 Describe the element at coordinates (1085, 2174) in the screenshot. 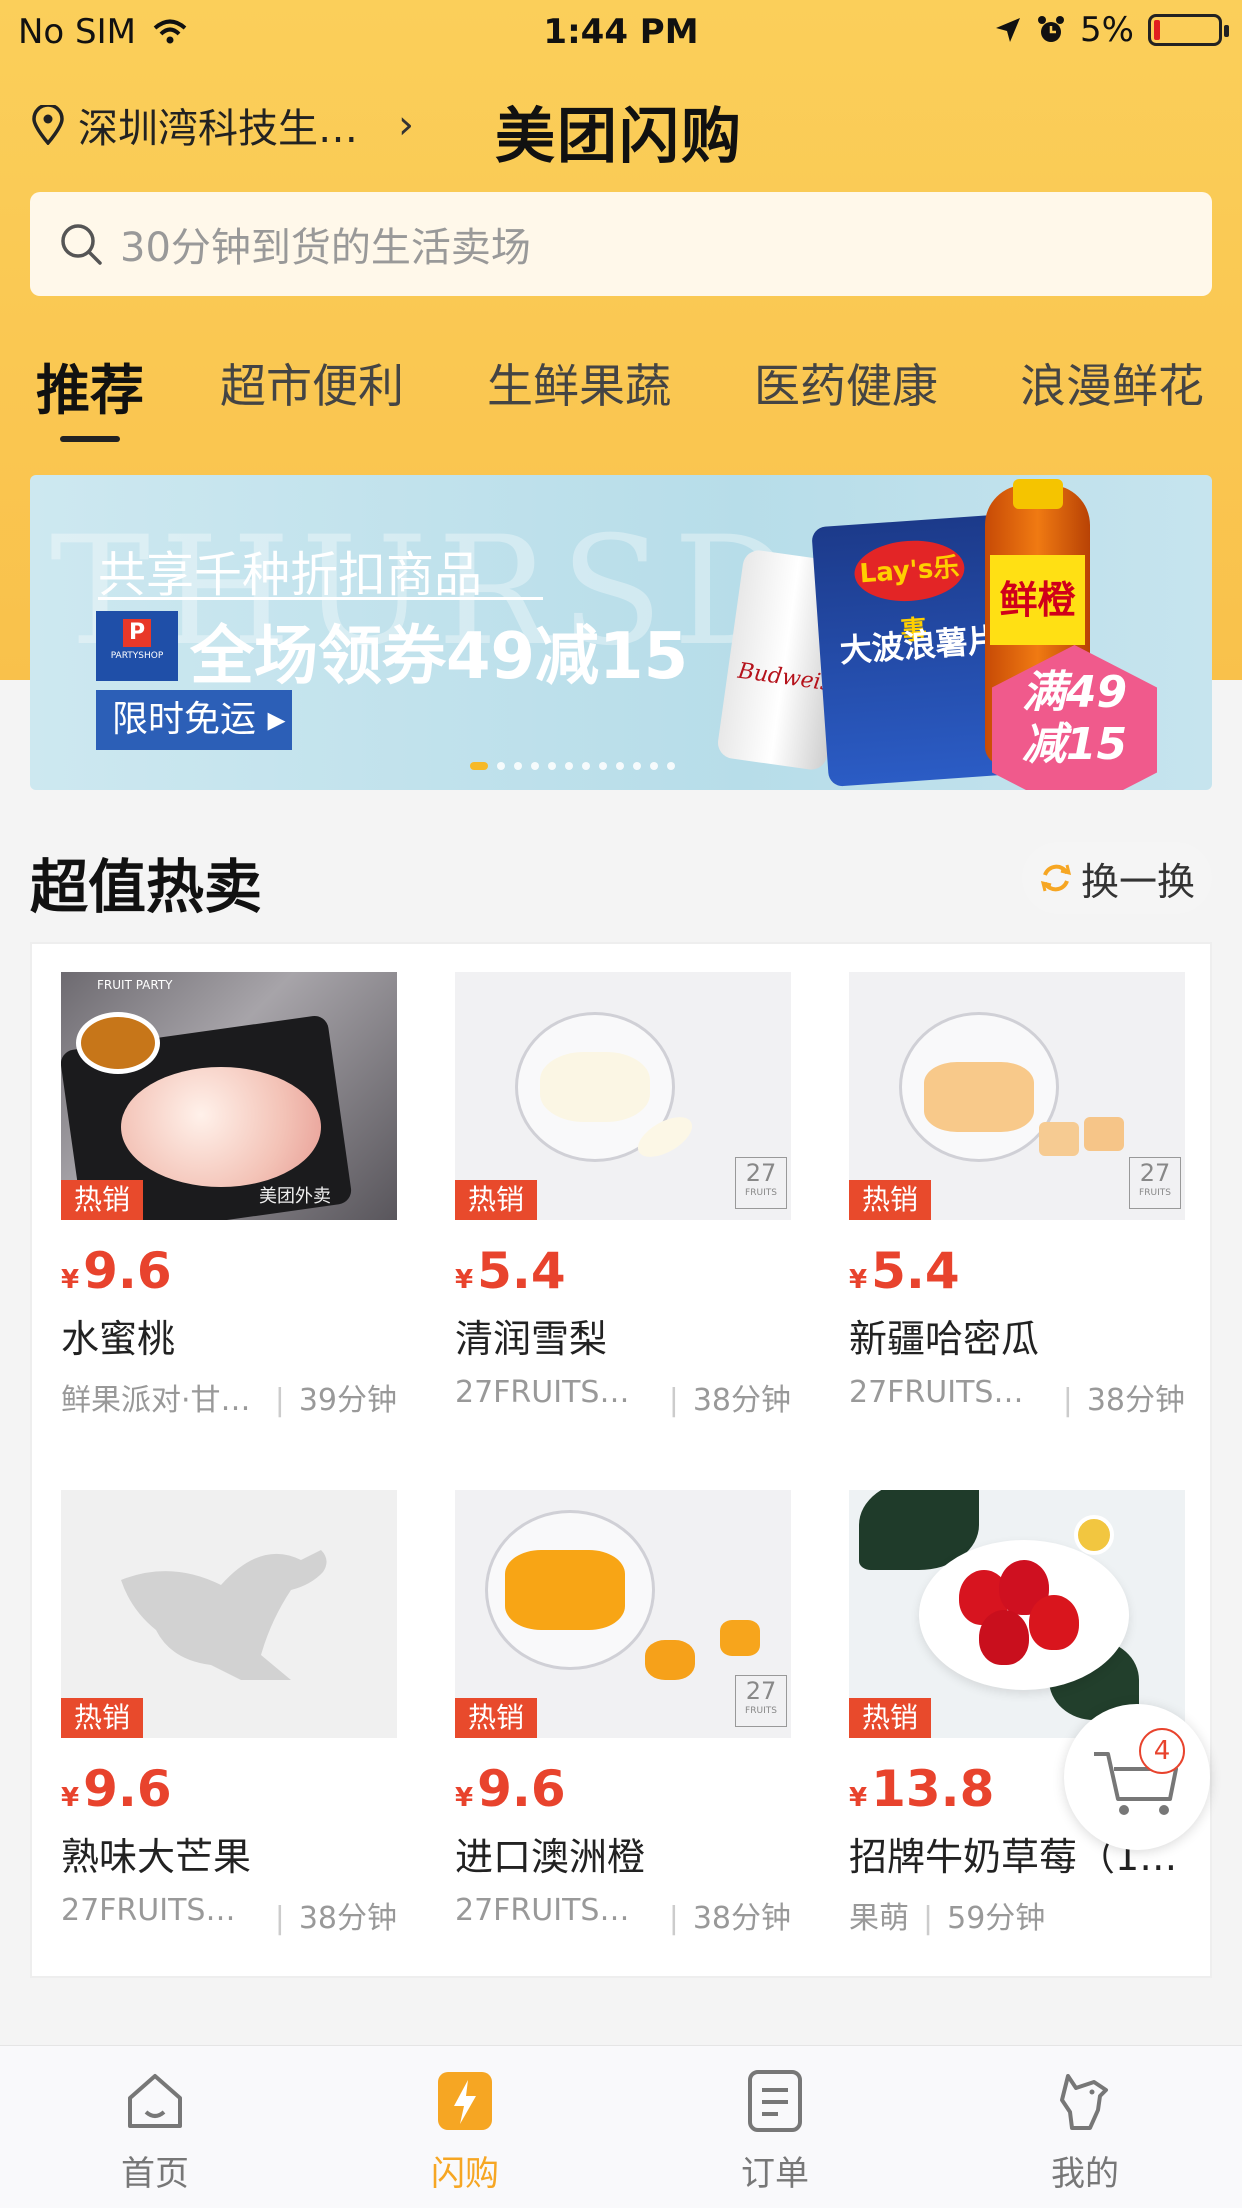

I see `nav-profile-label: 我的` at that location.